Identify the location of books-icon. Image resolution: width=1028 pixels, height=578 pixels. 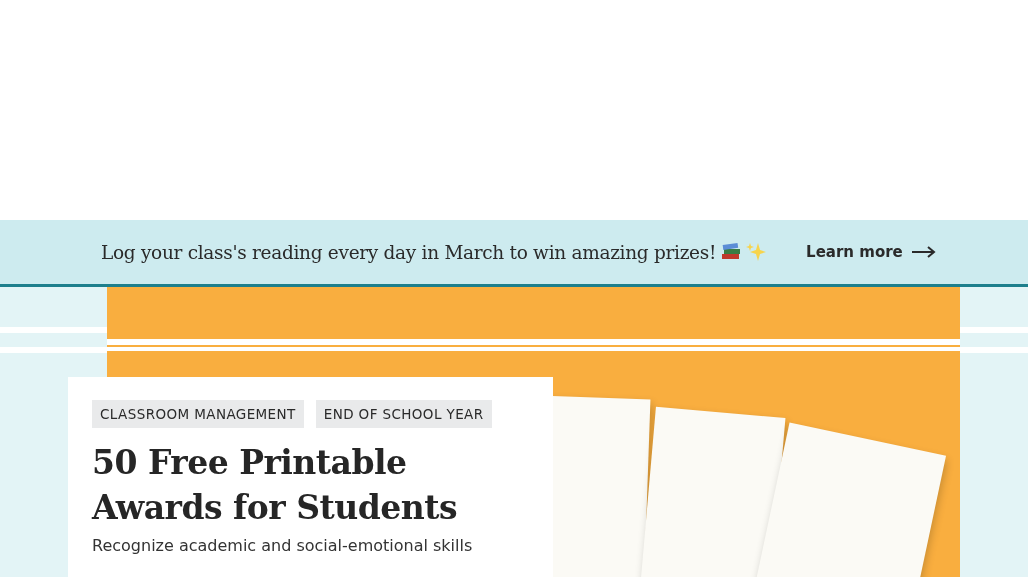
(731, 252).